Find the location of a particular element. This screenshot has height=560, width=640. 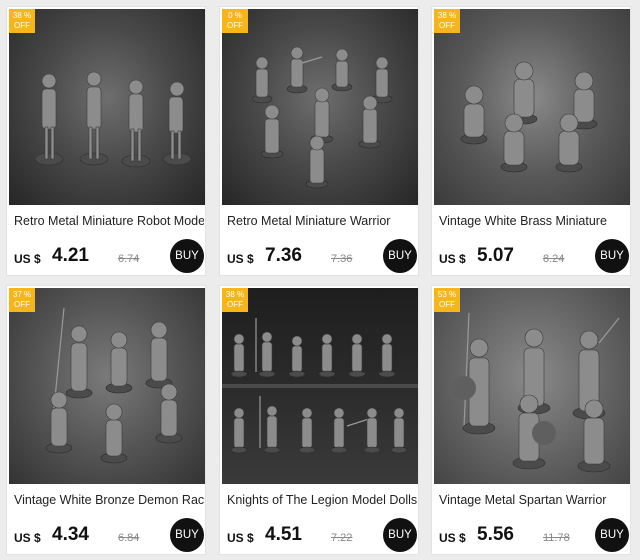

product-title: Retro Metal Miniature Warrior is located at coordinates (322, 221).